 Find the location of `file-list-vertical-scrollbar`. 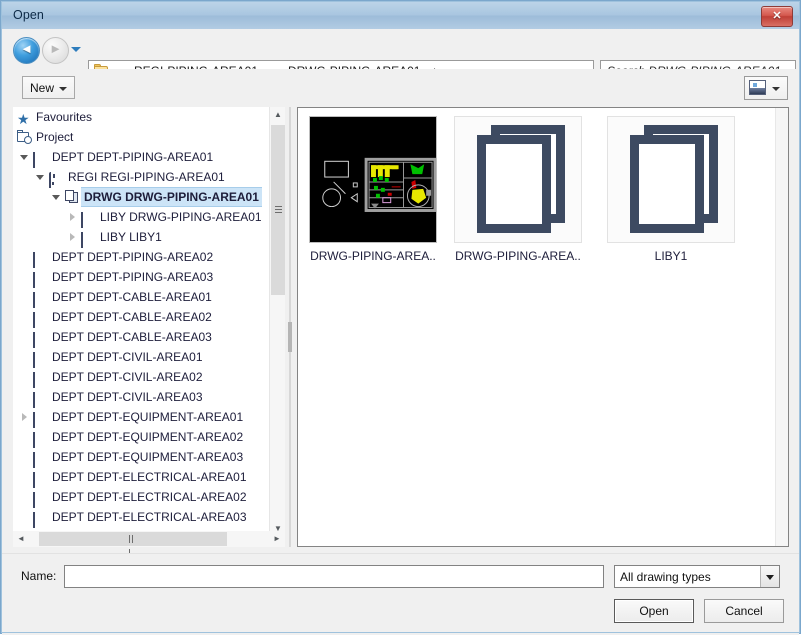

file-list-vertical-scrollbar is located at coordinates (781, 327).